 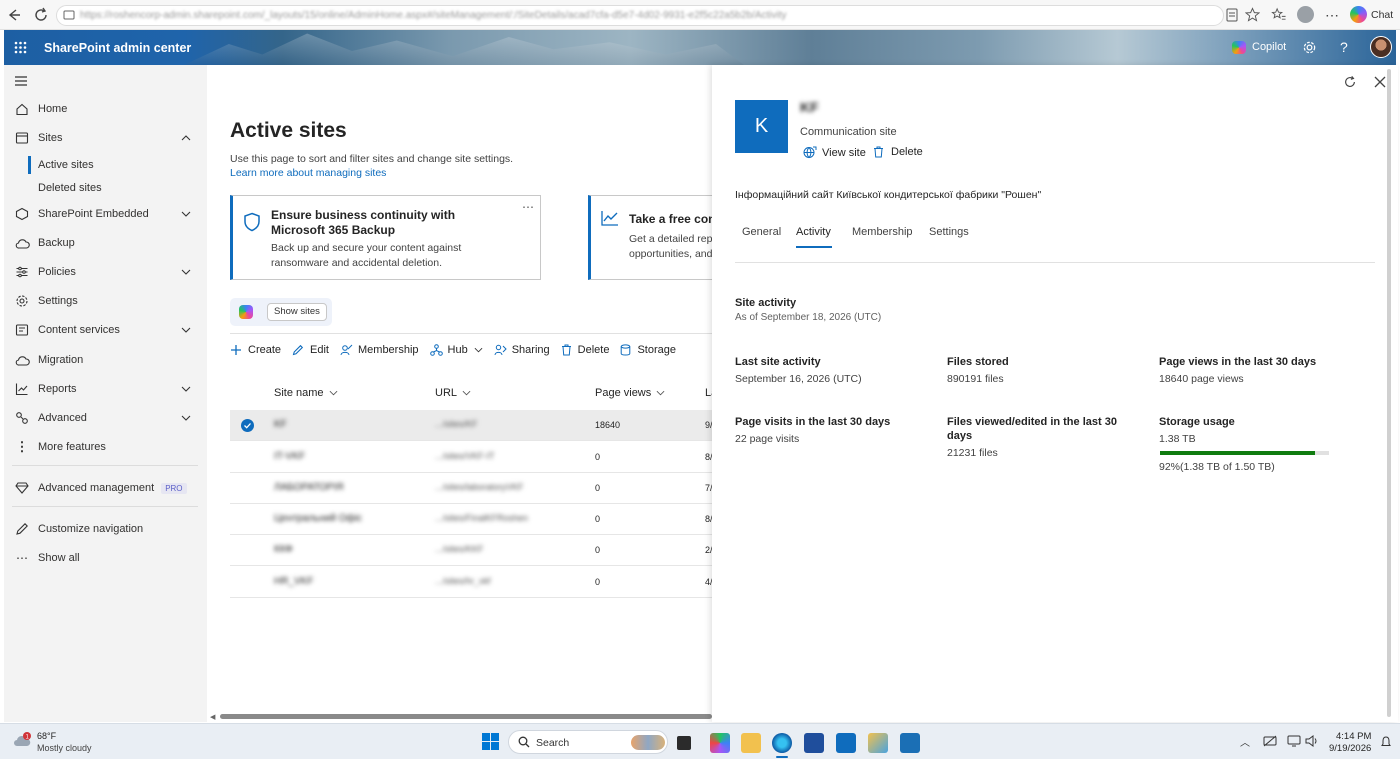 What do you see at coordinates (64, 748) in the screenshot?
I see `weather-condition: Mostly cloudy` at bounding box center [64, 748].